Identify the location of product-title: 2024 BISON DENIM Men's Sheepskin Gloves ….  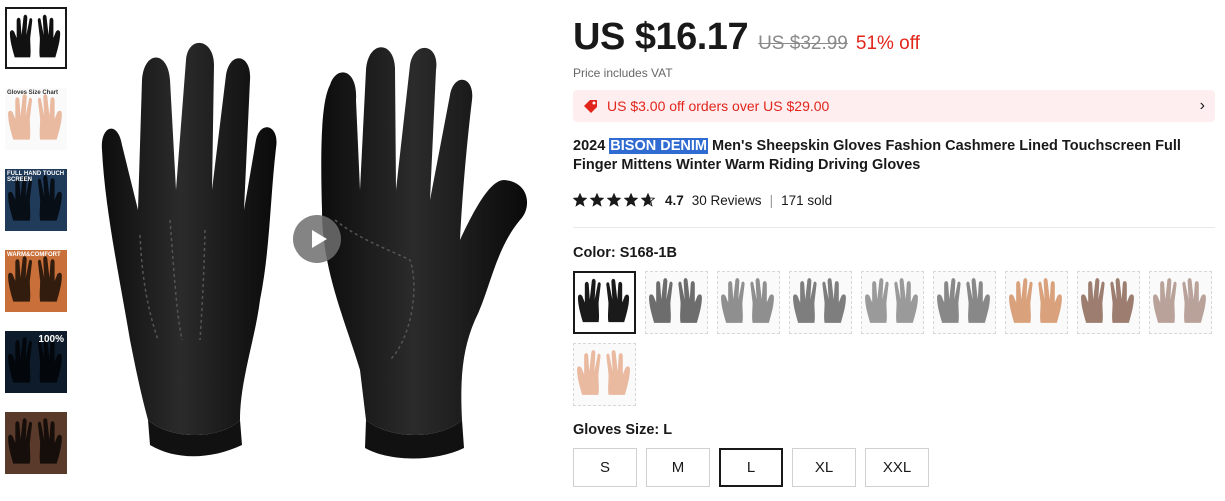
(894, 156).